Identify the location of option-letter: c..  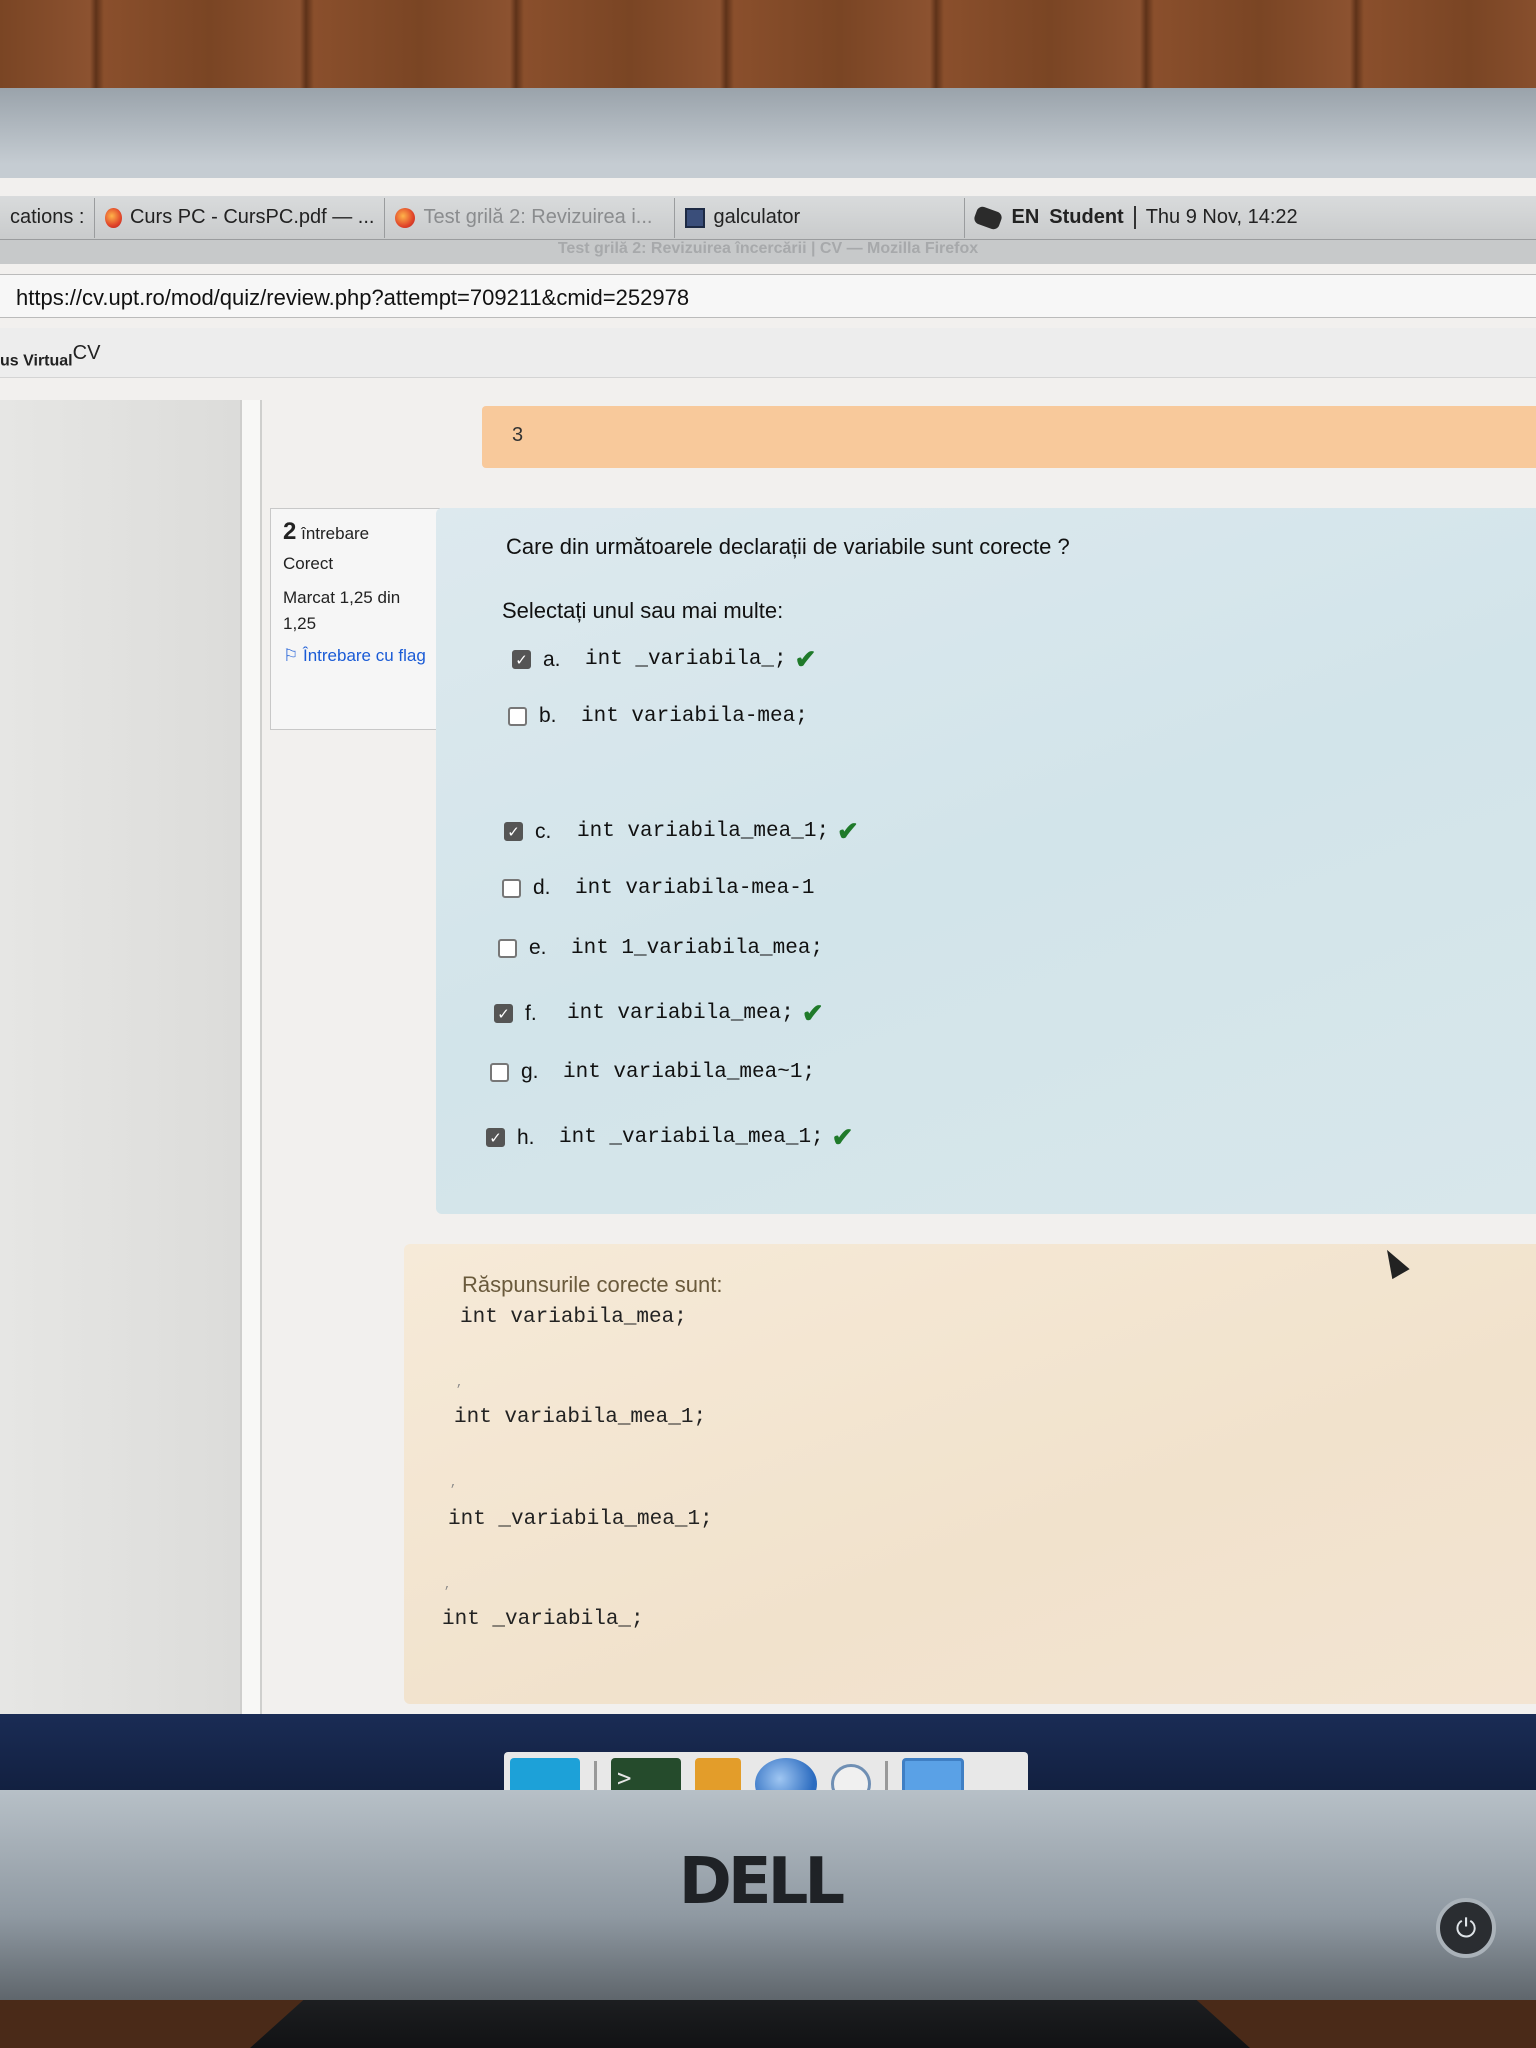
(543, 831).